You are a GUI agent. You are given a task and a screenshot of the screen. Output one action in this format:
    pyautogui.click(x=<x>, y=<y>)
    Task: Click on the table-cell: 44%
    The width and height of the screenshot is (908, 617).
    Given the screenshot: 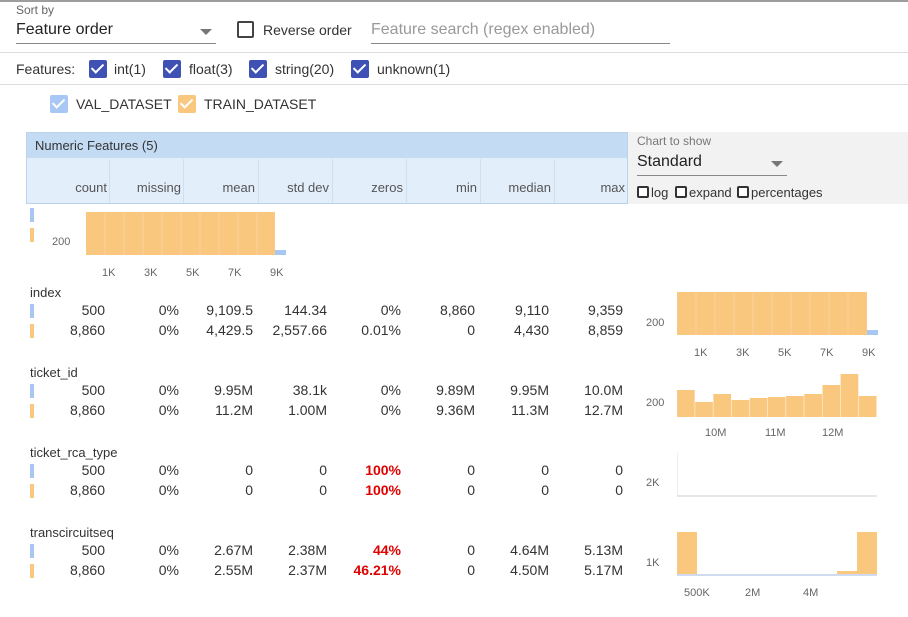 What is the action you would take?
    pyautogui.click(x=386, y=550)
    